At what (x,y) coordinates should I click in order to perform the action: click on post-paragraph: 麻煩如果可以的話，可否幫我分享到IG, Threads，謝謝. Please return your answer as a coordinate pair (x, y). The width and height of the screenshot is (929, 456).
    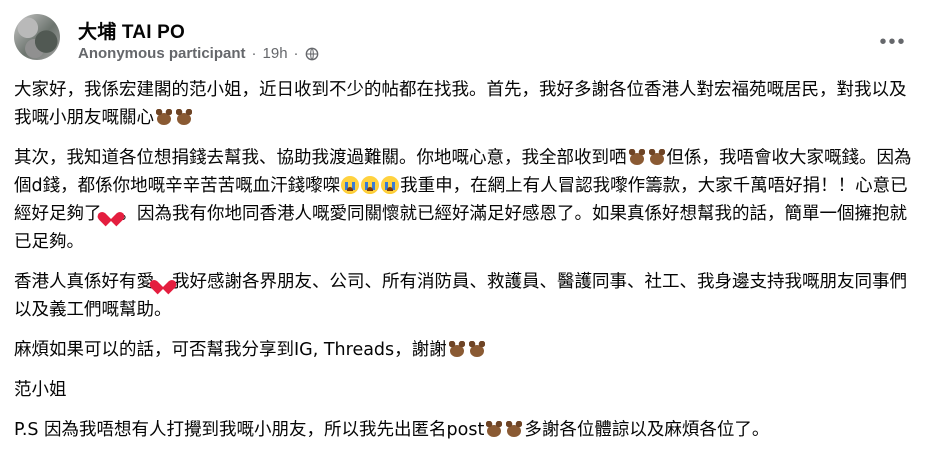
    Looking at the image, I should click on (464, 350).